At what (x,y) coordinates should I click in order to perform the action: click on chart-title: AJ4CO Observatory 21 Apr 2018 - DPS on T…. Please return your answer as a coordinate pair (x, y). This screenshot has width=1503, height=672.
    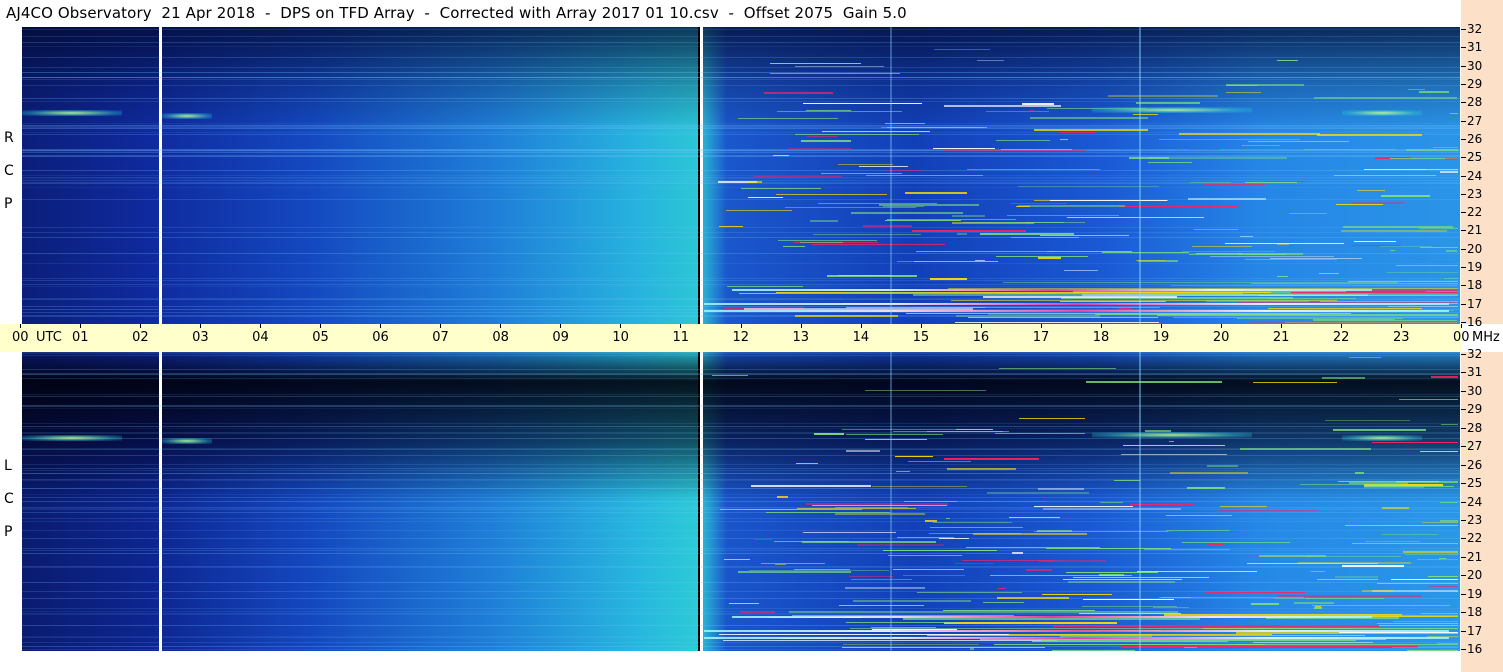
    Looking at the image, I should click on (456, 13).